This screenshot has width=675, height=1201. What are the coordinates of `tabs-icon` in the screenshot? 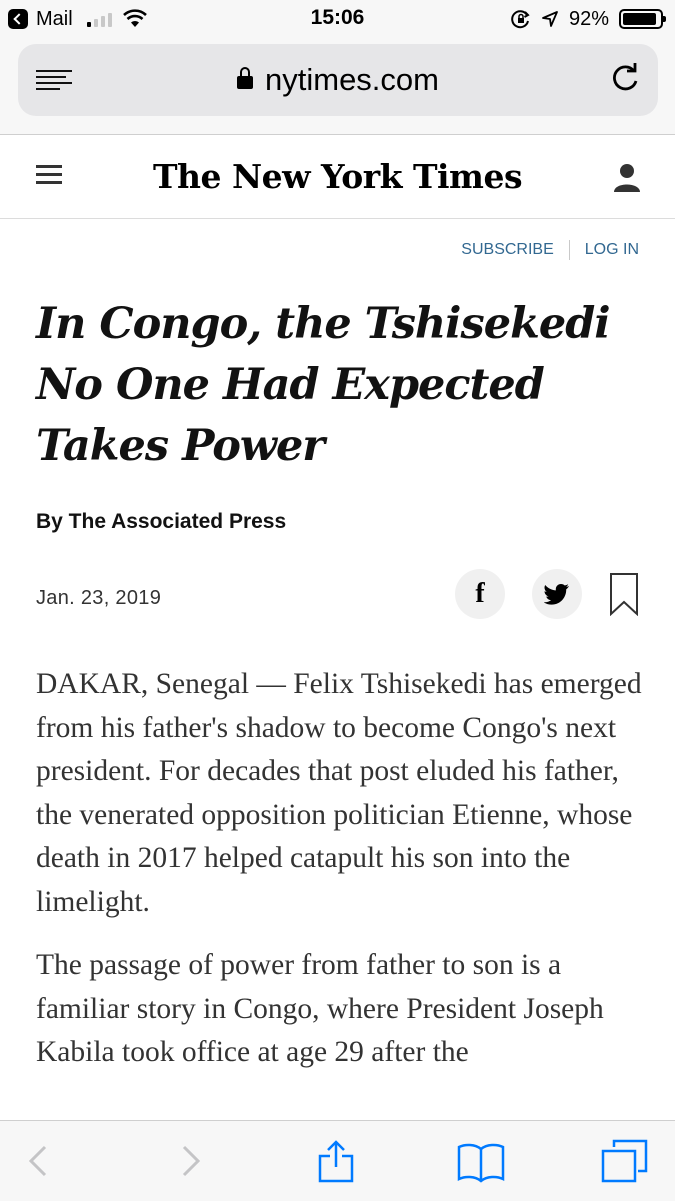 It's located at (624, 1161).